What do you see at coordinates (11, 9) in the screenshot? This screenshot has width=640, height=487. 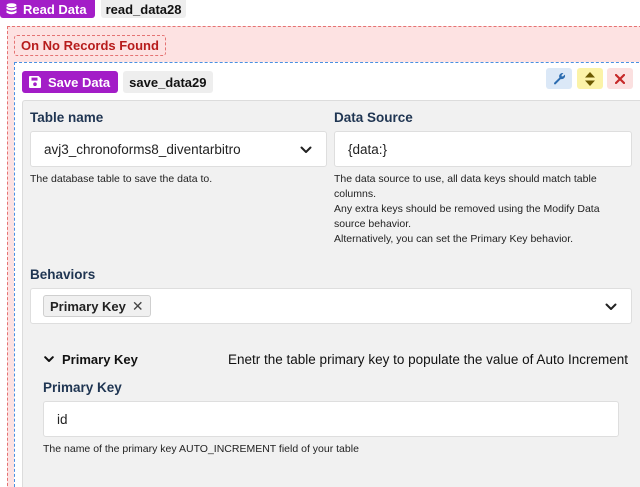 I see `database-icon` at bounding box center [11, 9].